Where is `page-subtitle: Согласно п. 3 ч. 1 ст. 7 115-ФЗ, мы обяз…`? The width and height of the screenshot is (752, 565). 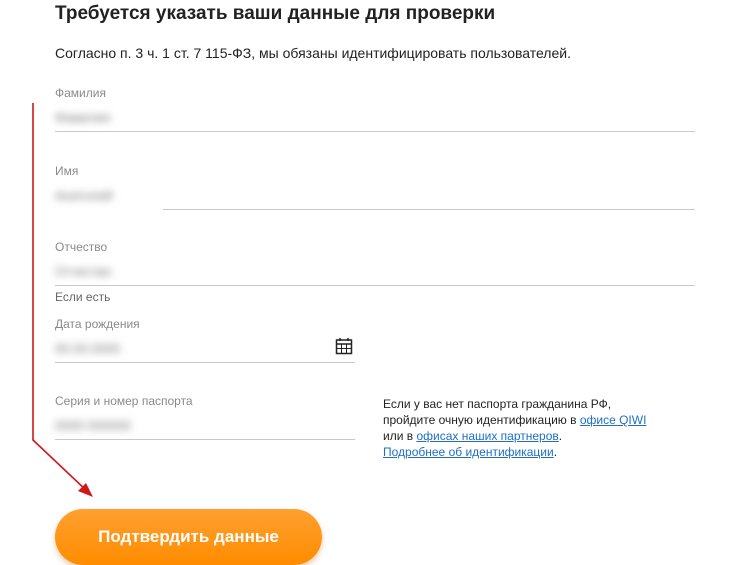
page-subtitle: Согласно п. 3 ч. 1 ст. 7 115-ФЗ, мы обяз… is located at coordinates (313, 53).